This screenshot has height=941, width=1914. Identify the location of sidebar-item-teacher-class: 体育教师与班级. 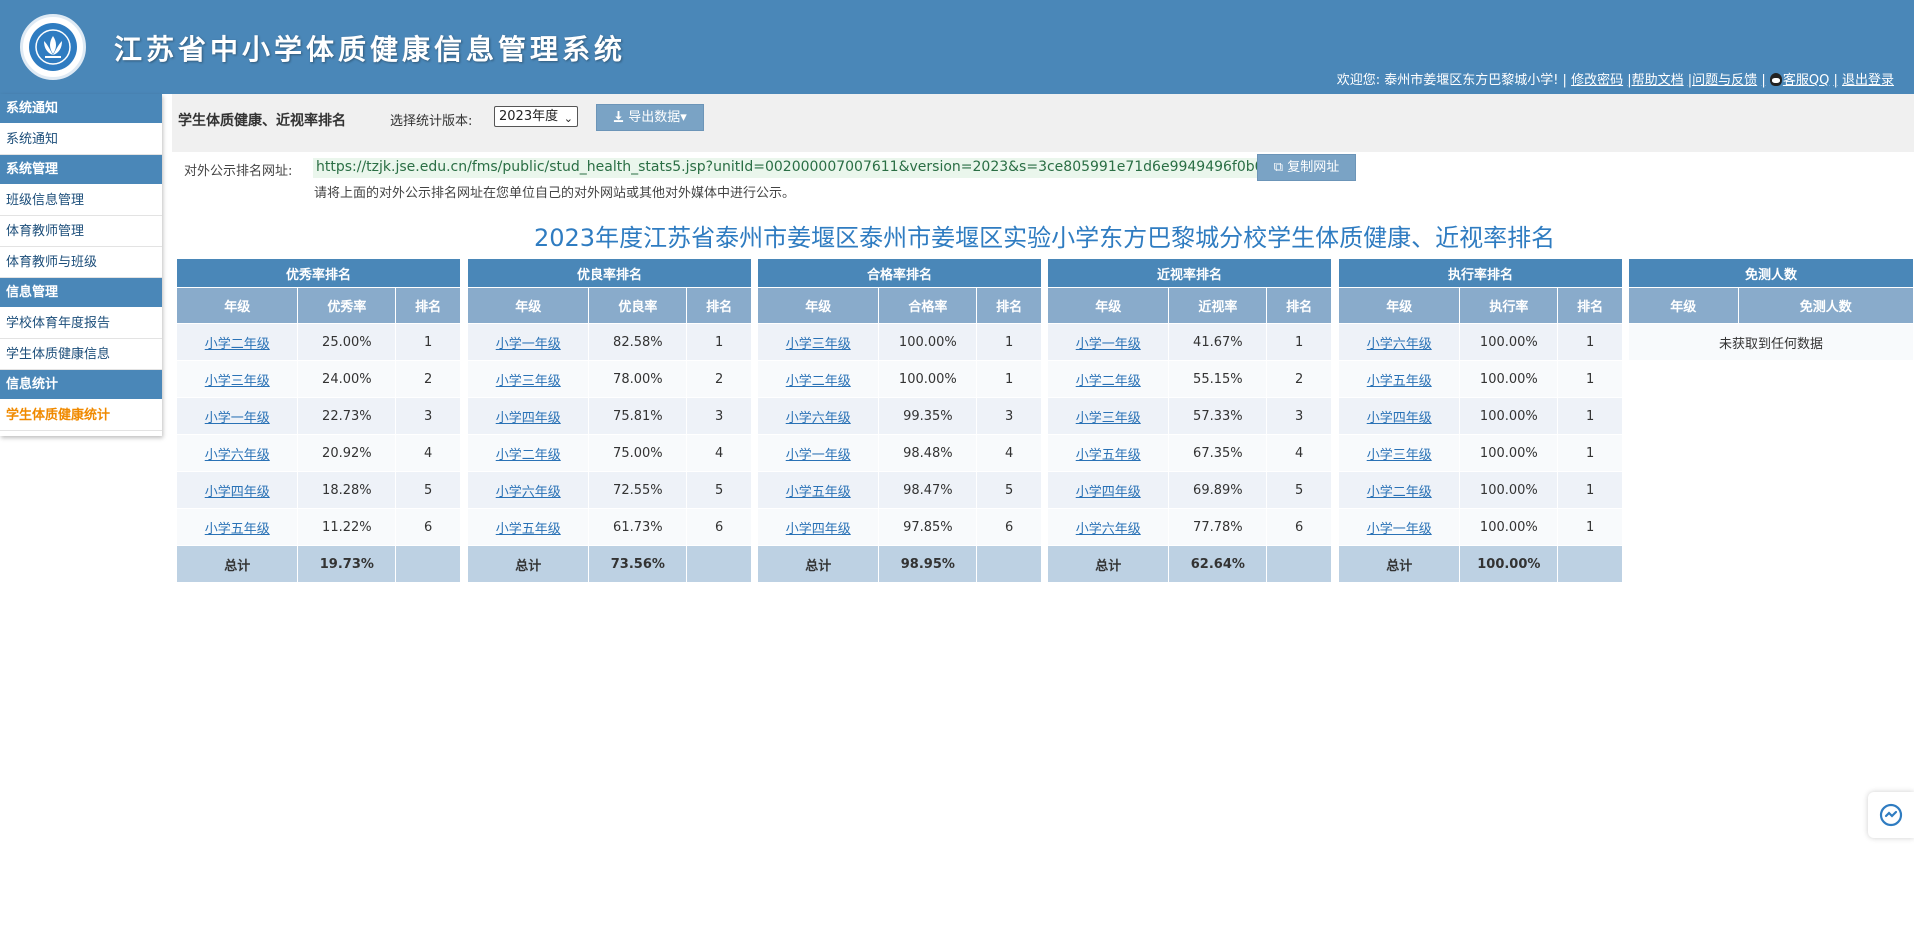
(81, 262).